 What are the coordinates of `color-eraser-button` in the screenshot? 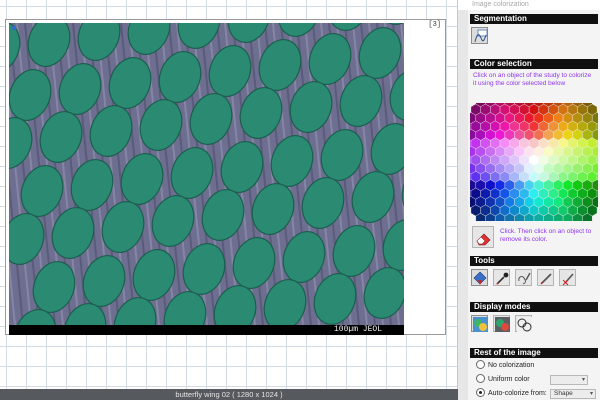 It's located at (483, 237).